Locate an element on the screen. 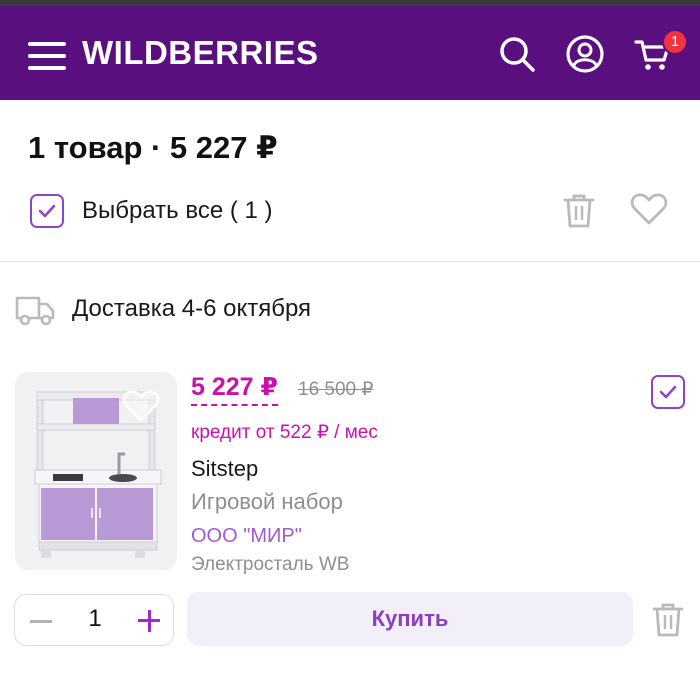  decrease-quantity-button is located at coordinates (41, 621).